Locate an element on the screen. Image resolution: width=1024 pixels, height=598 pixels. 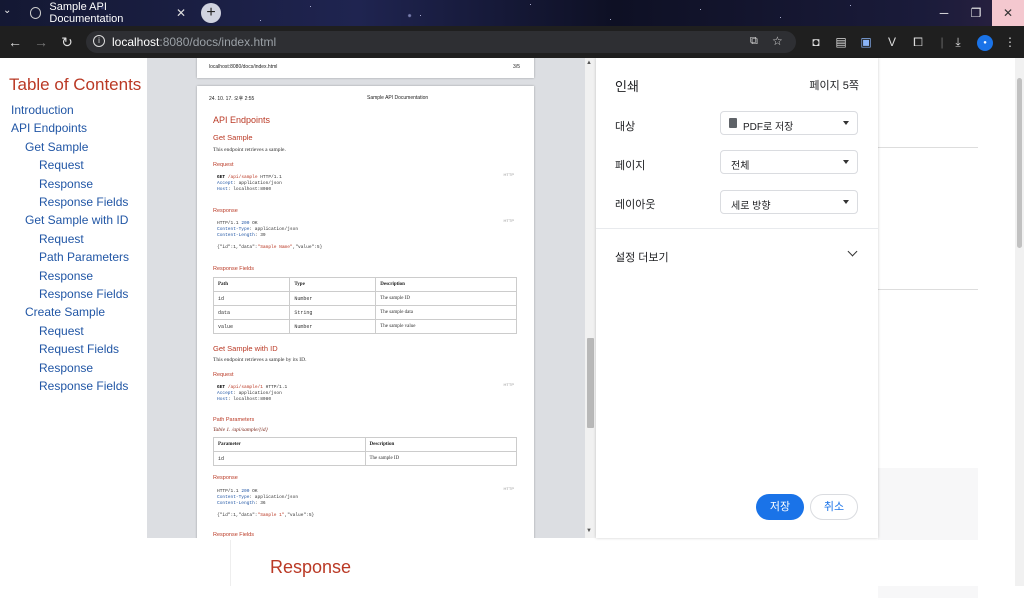
bookmark-star-icon: ☆ is located at coordinates (777, 41).